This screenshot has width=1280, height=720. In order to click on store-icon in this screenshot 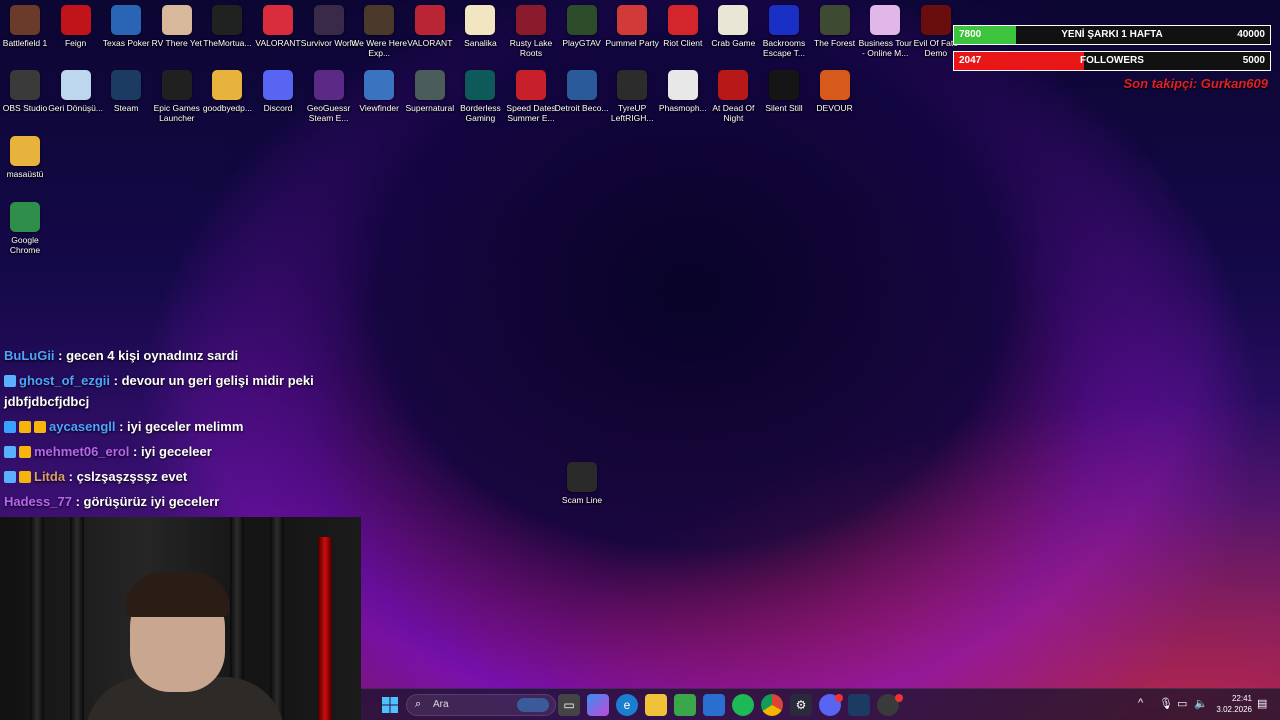, I will do `click(685, 705)`.